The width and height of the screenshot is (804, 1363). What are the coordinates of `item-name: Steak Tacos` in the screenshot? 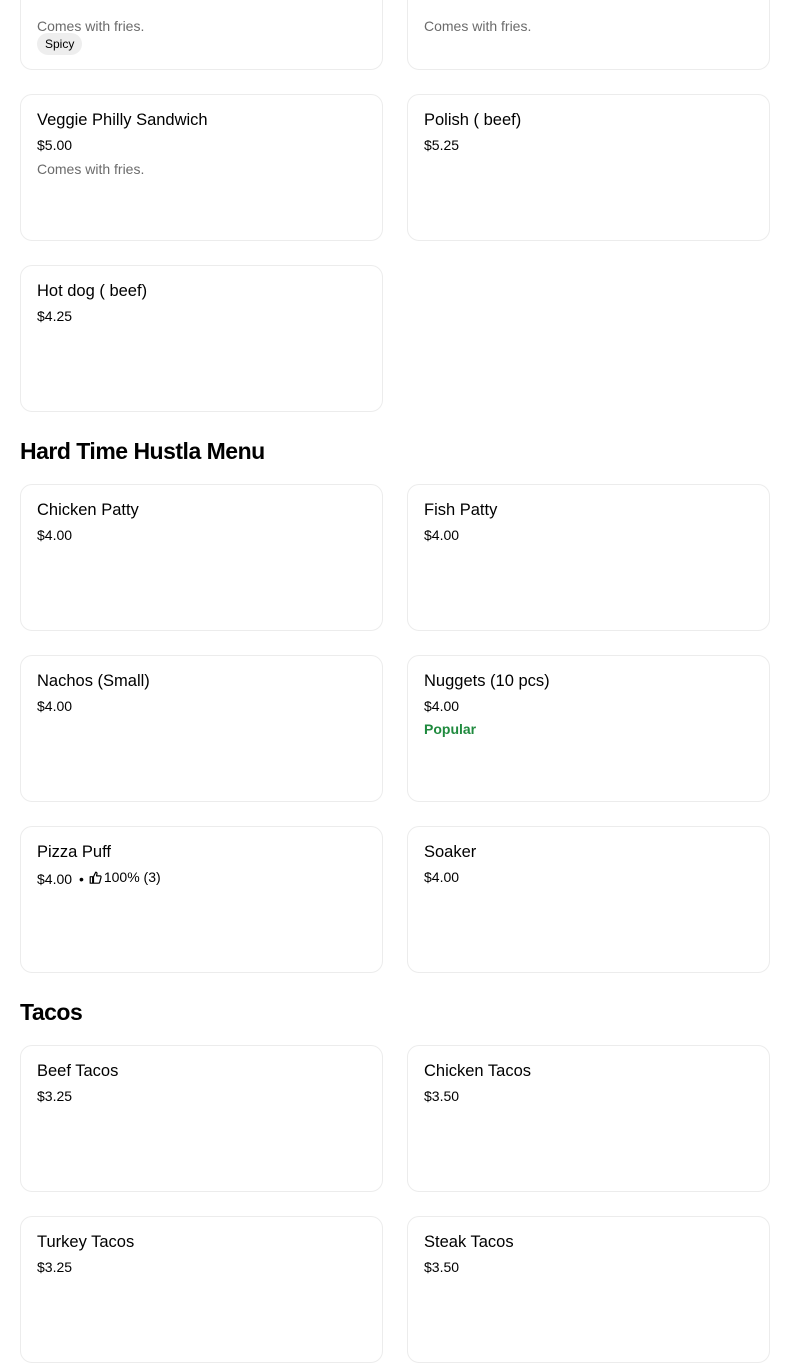 It's located at (469, 1242).